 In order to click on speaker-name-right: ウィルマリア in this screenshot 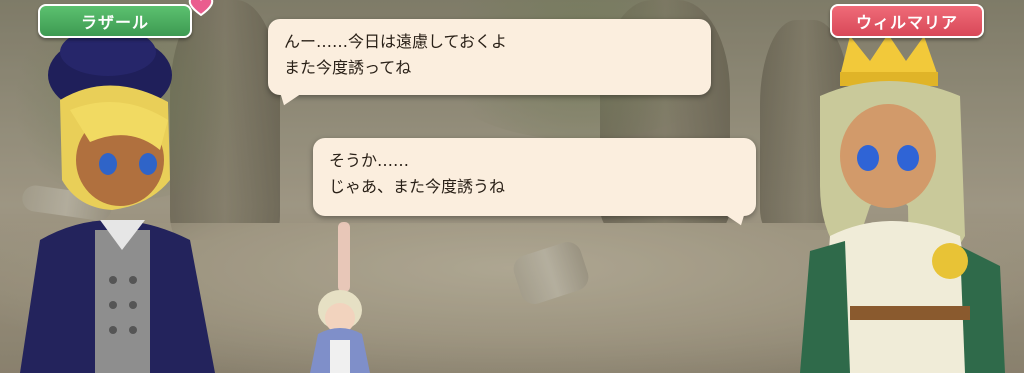, I will do `click(906, 22)`.